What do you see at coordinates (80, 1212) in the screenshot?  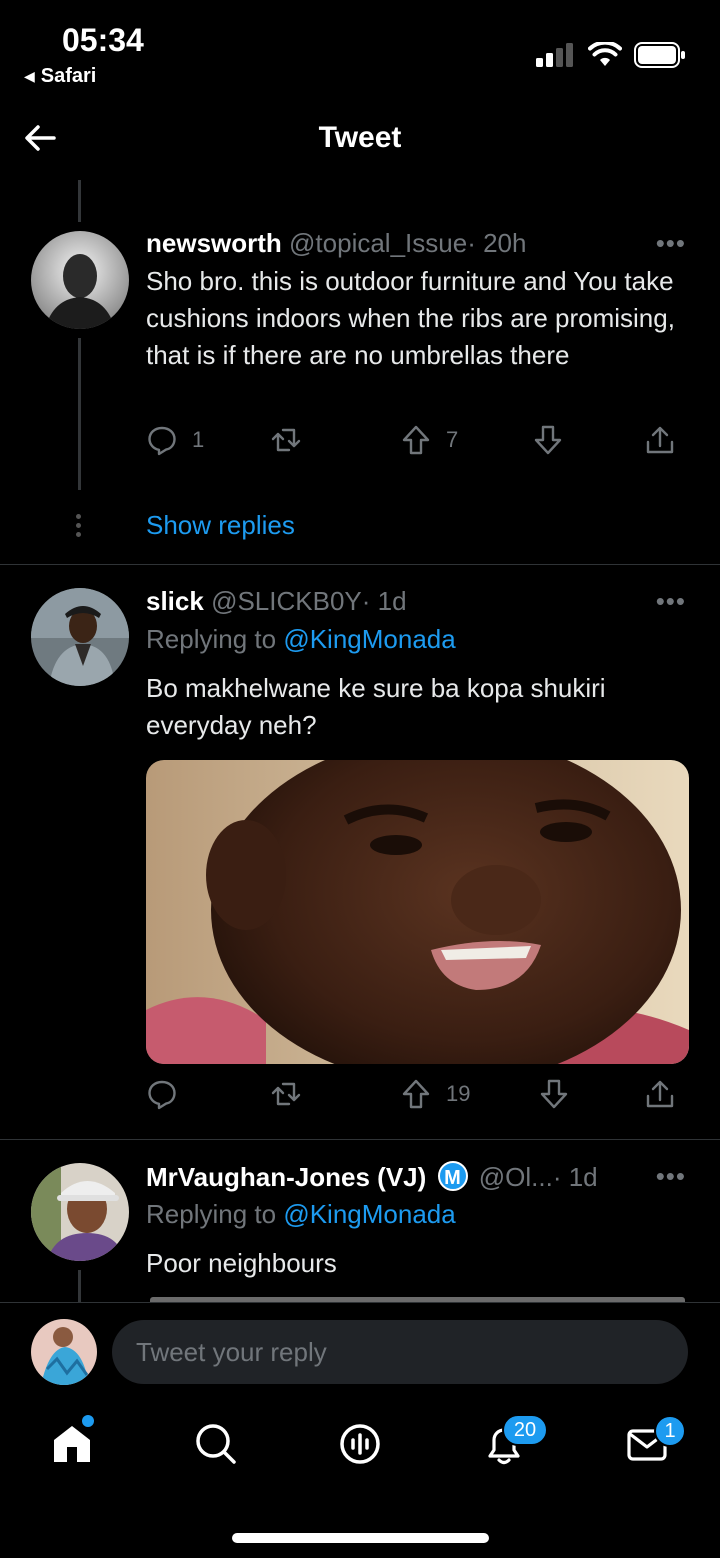 I see `avatar-mrvaughan-jones` at bounding box center [80, 1212].